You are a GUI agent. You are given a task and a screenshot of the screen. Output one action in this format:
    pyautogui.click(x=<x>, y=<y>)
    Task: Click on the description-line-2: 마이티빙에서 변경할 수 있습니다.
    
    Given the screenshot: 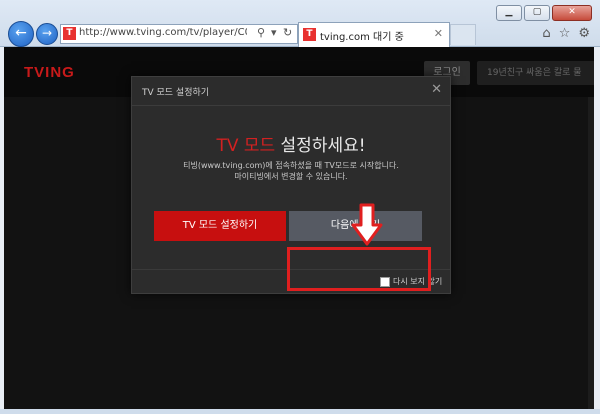 What is the action you would take?
    pyautogui.click(x=291, y=176)
    